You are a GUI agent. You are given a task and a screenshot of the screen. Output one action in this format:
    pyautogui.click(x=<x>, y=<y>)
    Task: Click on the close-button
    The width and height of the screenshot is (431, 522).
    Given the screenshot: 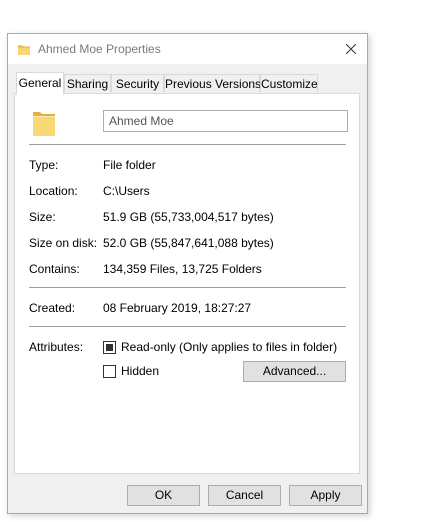 What is the action you would take?
    pyautogui.click(x=351, y=49)
    